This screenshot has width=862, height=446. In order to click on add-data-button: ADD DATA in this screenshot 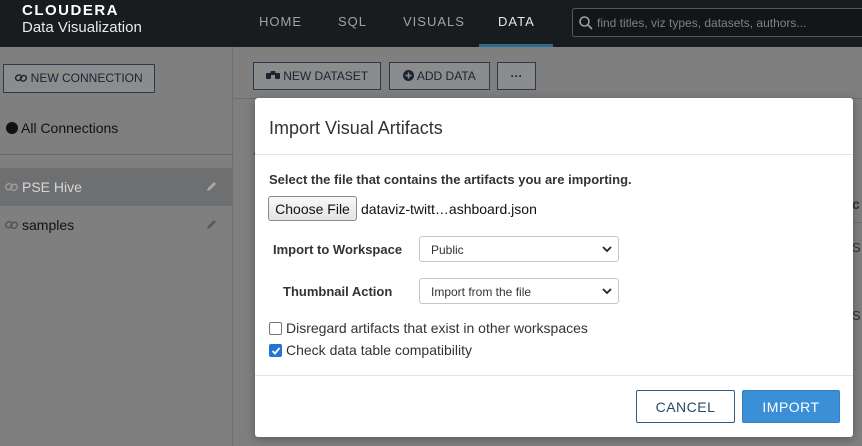, I will do `click(439, 76)`.